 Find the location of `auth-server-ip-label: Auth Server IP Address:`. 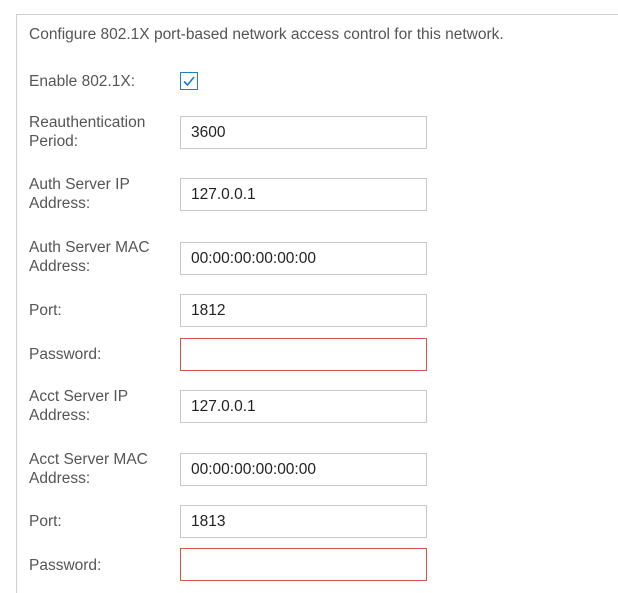

auth-server-ip-label: Auth Server IP Address: is located at coordinates (79, 194).